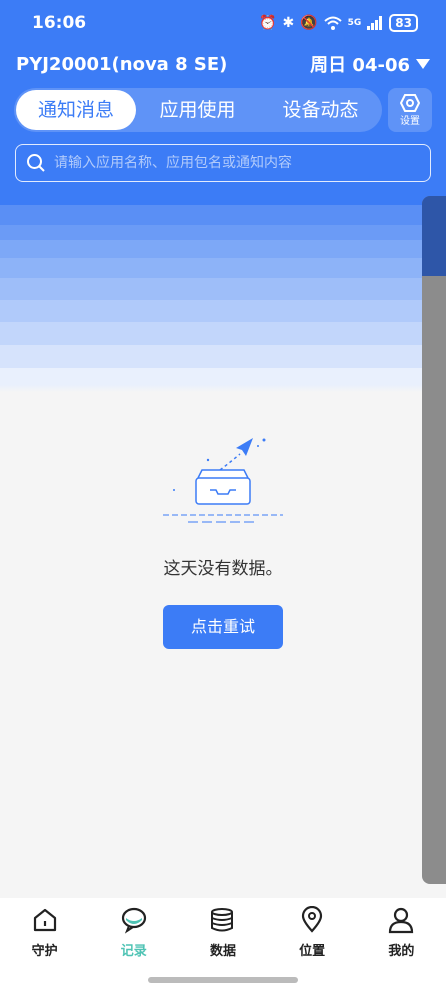  Describe the element at coordinates (312, 919) in the screenshot. I see `location-pin-icon` at that location.